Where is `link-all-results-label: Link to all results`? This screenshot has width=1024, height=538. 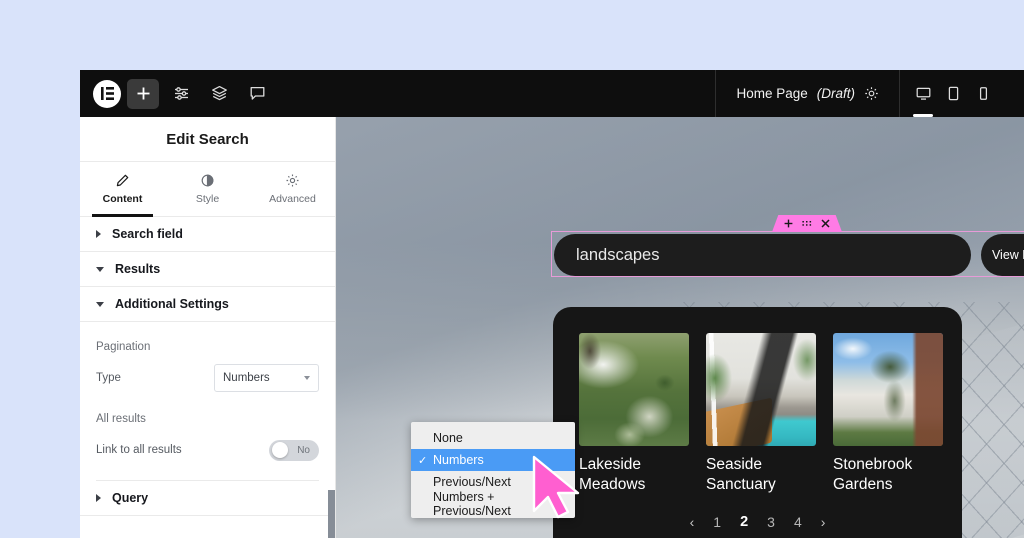
link-all-results-label: Link to all results is located at coordinates (139, 450).